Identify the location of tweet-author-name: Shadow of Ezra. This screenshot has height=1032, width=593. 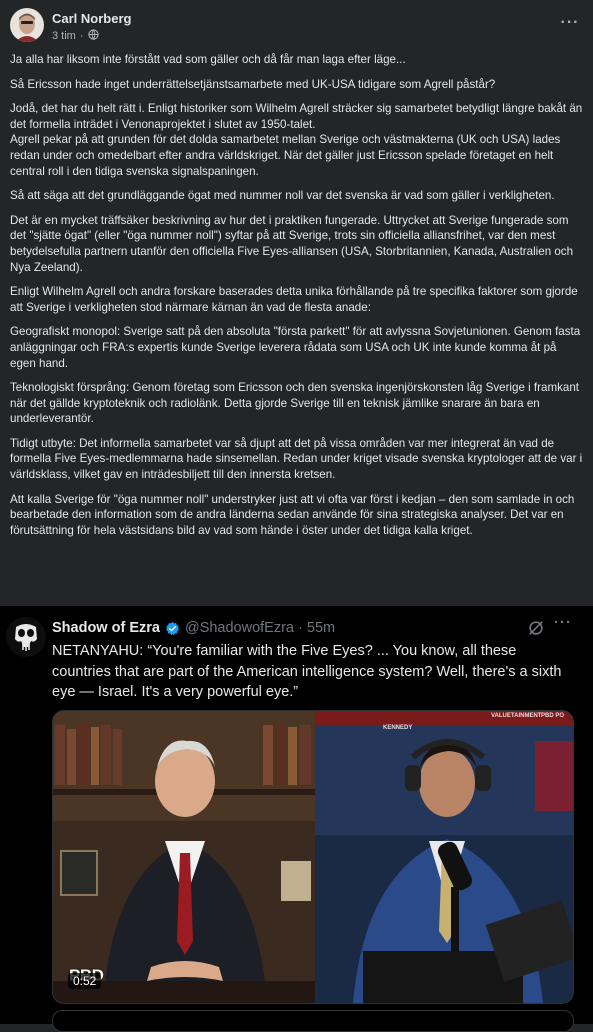
(106, 628).